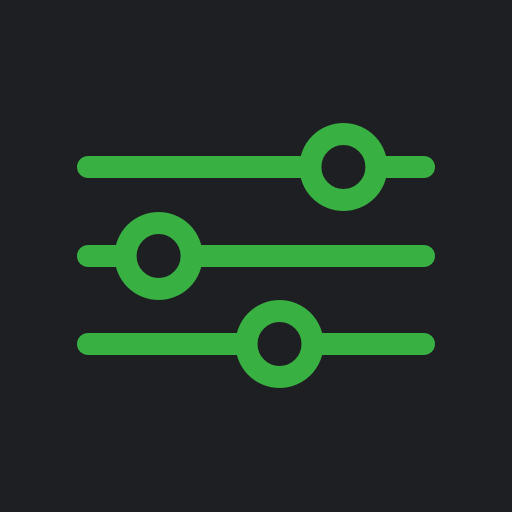 The width and height of the screenshot is (512, 512). I want to click on slider-middle, so click(256, 256).